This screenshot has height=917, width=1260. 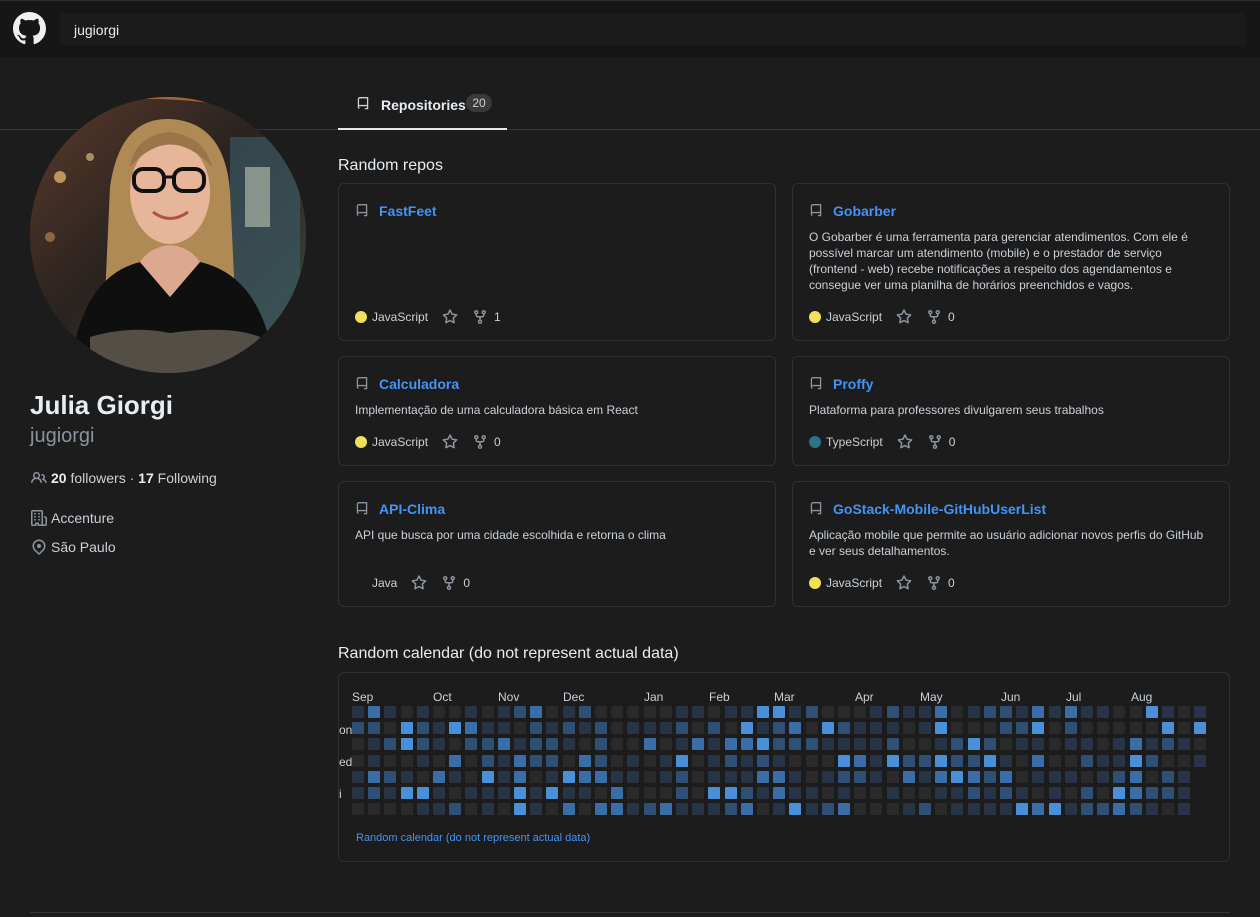 I want to click on repo-name-link: FastFeet, so click(x=408, y=211).